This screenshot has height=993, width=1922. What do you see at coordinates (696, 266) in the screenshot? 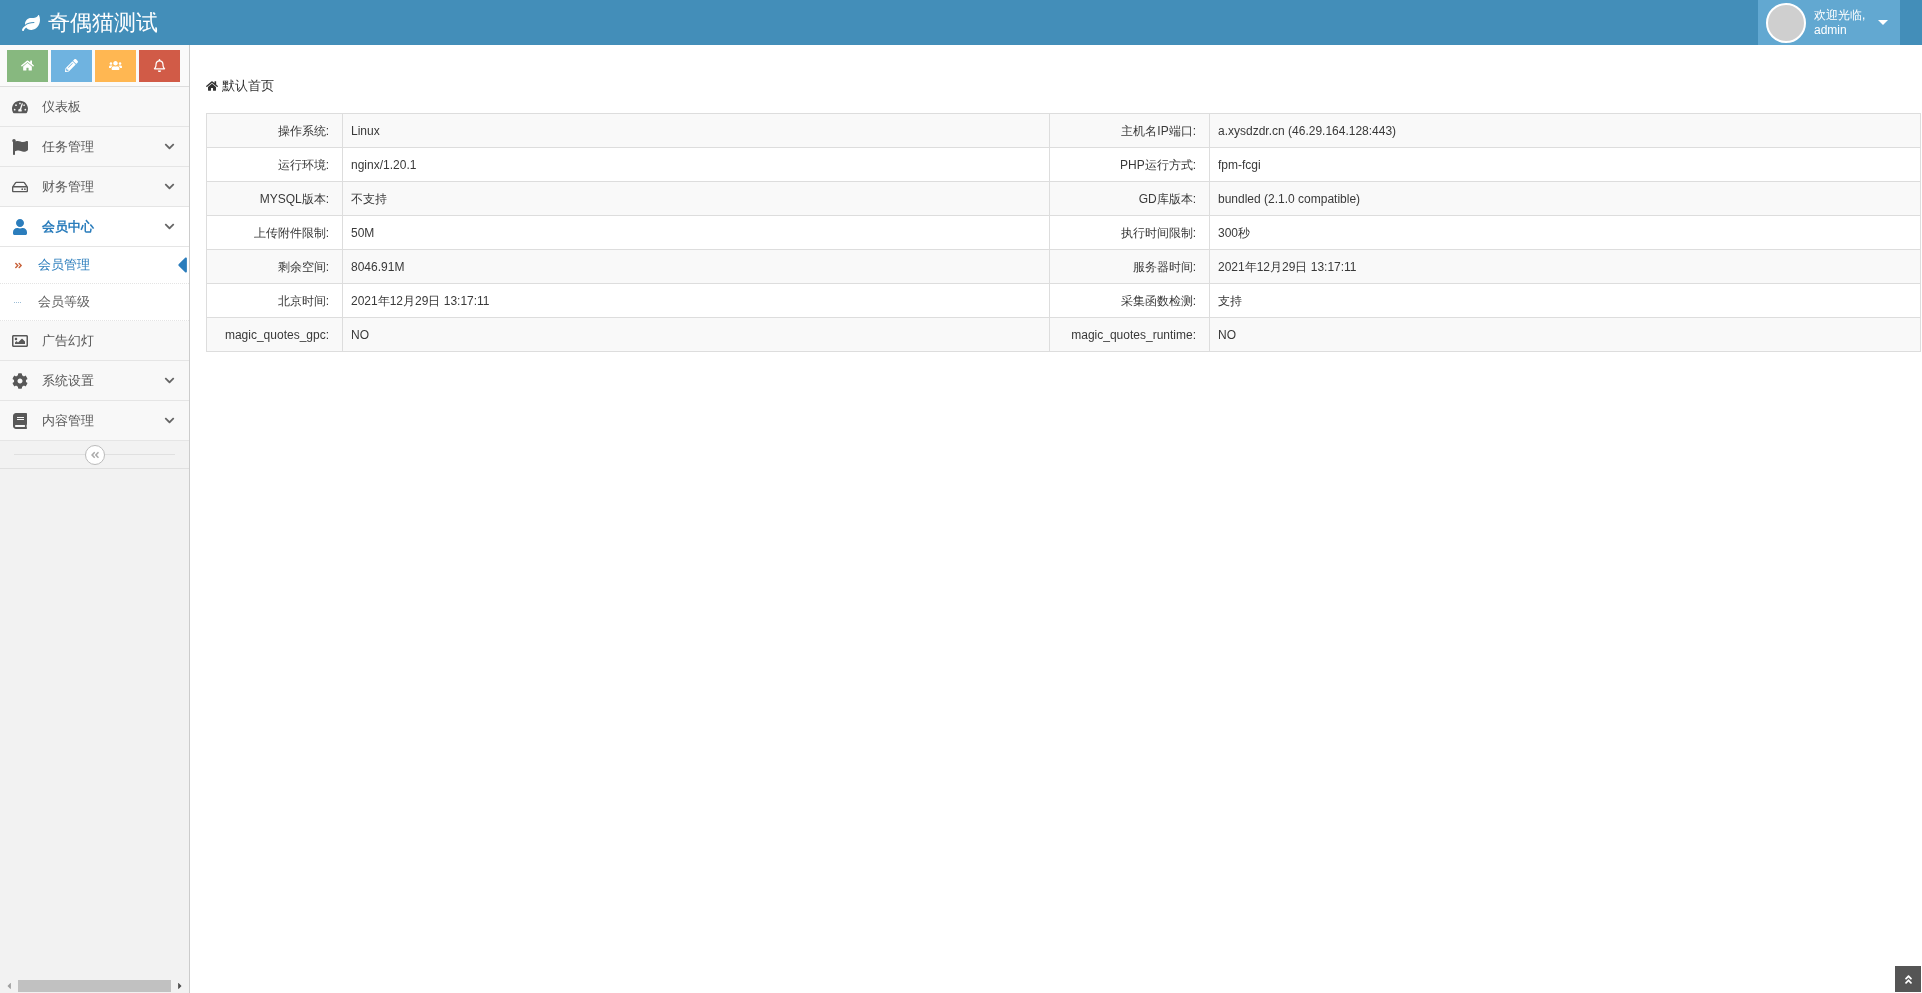
I see `table-cell: 8046.91M` at bounding box center [696, 266].